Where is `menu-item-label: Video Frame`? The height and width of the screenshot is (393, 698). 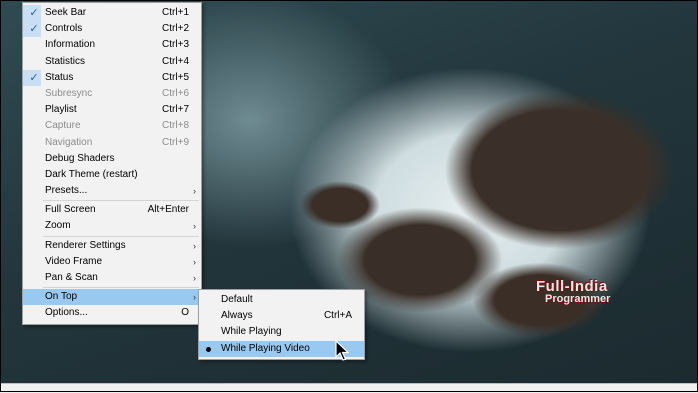 menu-item-label: Video Frame is located at coordinates (74, 261).